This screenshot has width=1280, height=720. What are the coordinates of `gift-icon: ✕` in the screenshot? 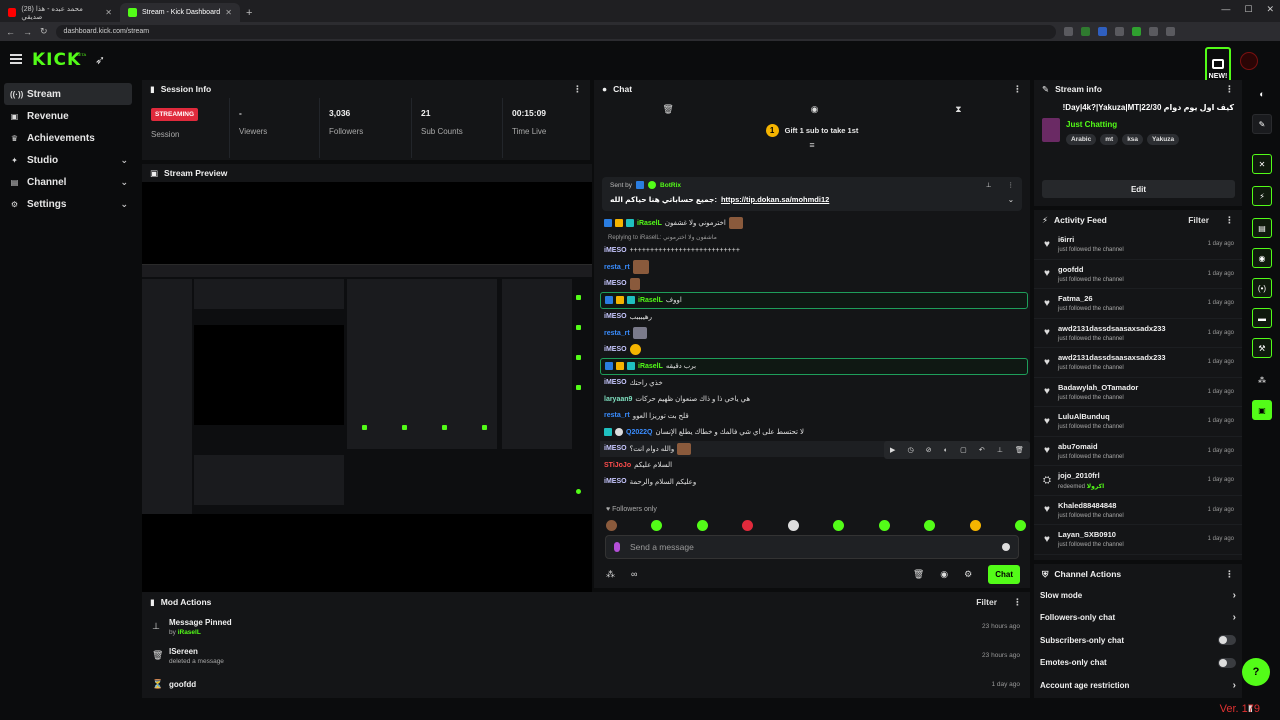 It's located at (1262, 164).